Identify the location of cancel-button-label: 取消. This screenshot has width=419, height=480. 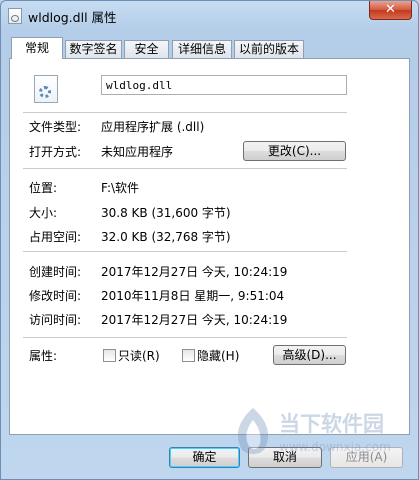
(284, 457).